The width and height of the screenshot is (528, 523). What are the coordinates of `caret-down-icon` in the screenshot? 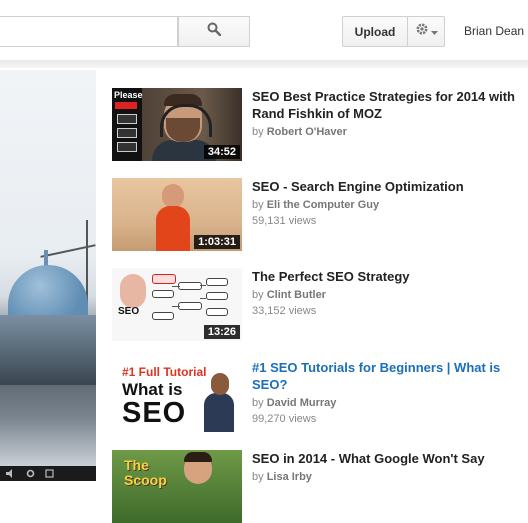 It's located at (434, 32).